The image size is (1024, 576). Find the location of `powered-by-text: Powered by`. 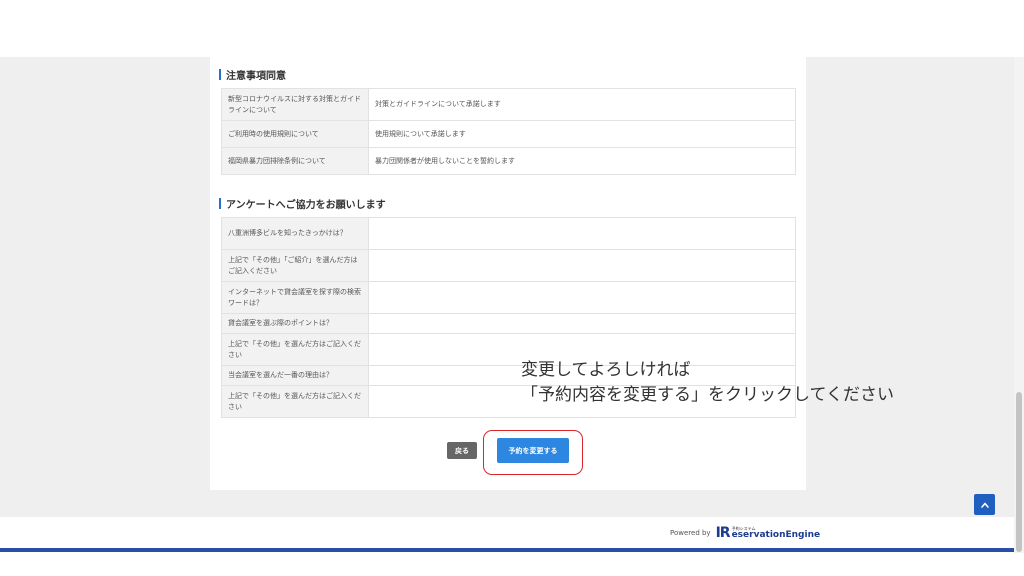

powered-by-text: Powered by is located at coordinates (690, 533).